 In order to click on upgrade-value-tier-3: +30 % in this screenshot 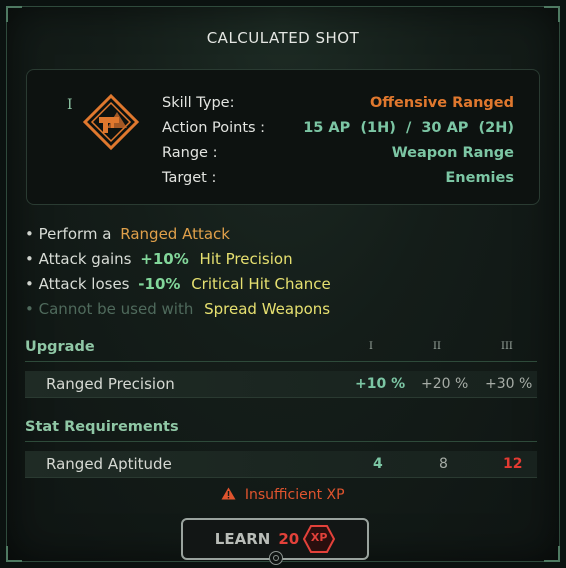, I will do `click(509, 384)`.